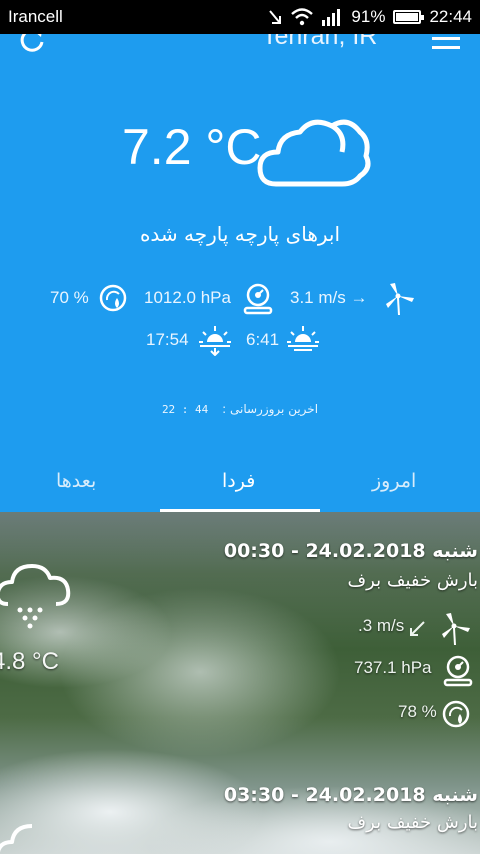 The height and width of the screenshot is (854, 480). What do you see at coordinates (350, 551) in the screenshot?
I see `forecast-date: شنبه 24.02.2018 - 00:30` at bounding box center [350, 551].